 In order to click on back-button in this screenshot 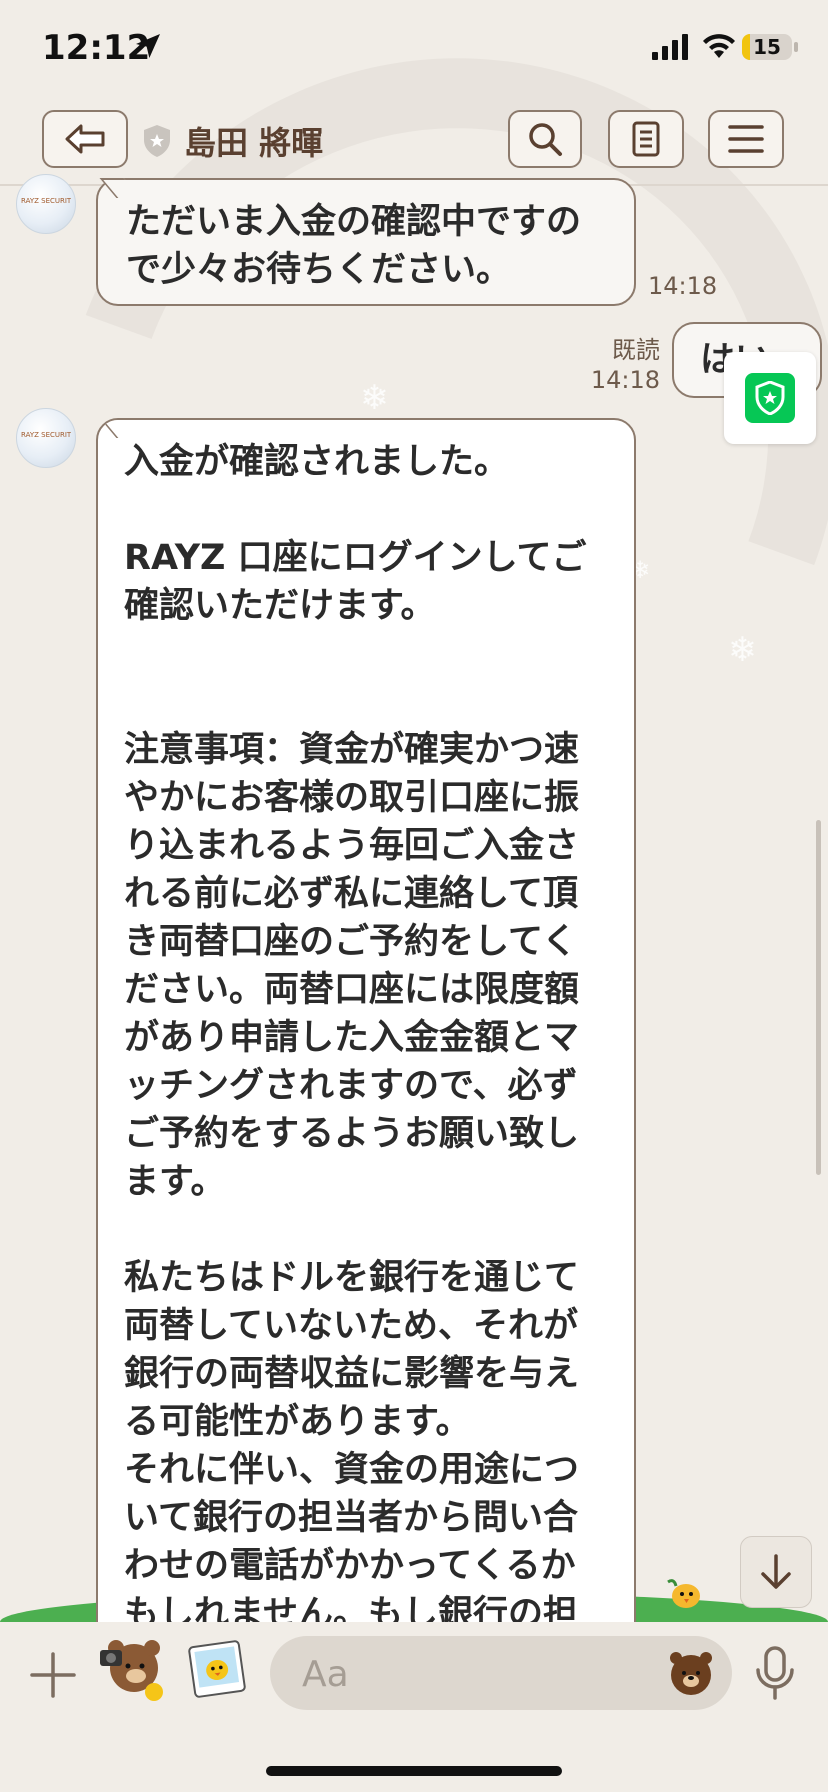, I will do `click(85, 139)`.